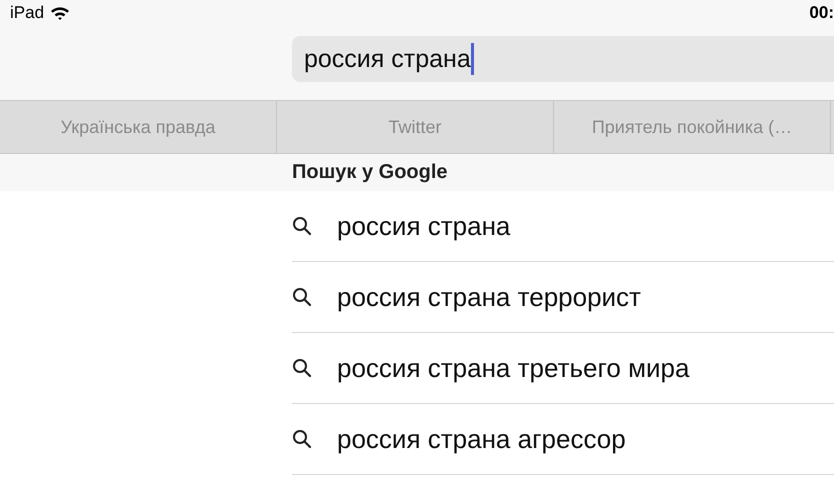  What do you see at coordinates (563, 297) in the screenshot?
I see `suggestion-item: россия страна террорист` at bounding box center [563, 297].